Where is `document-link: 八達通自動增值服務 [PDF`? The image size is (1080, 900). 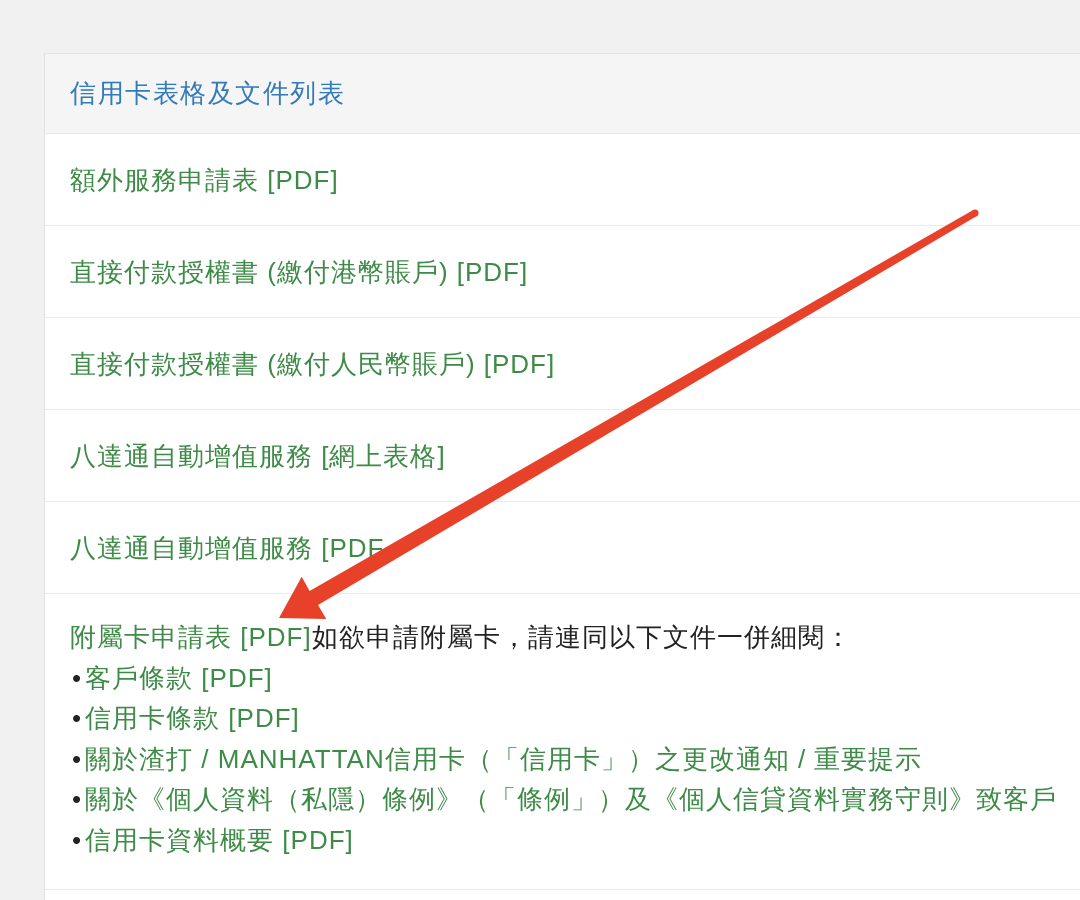
document-link: 八達通自動增值服務 [PDF is located at coordinates (227, 548).